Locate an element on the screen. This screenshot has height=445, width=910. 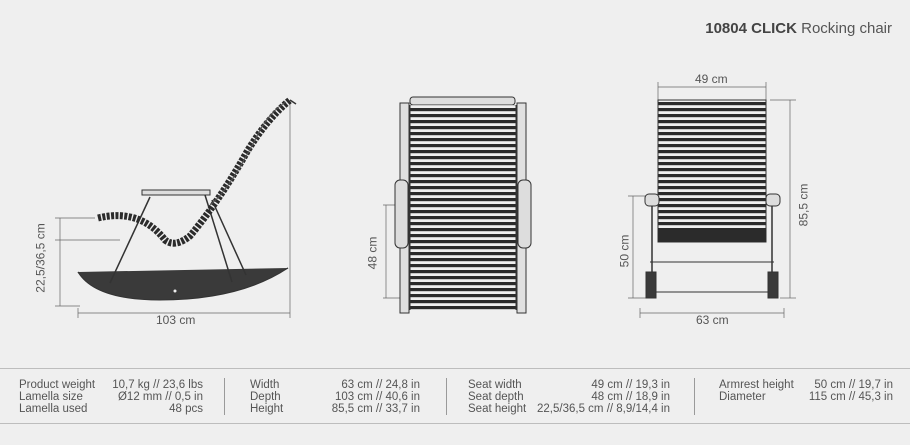
back-total-height-label: 85,5 cm is located at coordinates (803, 205).